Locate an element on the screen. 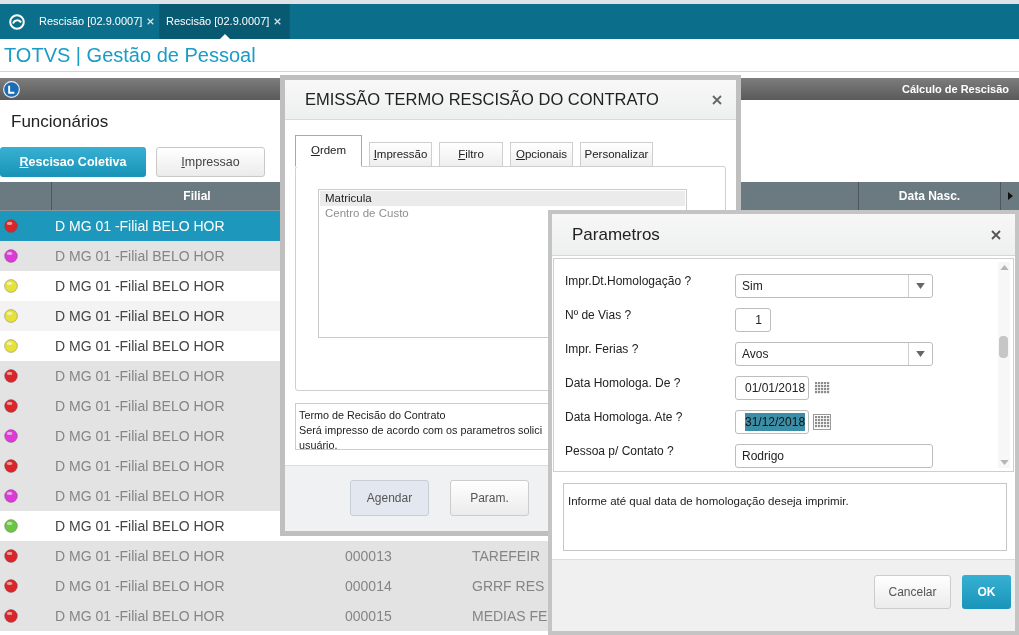 The height and width of the screenshot is (635, 1019). caret-right-icon is located at coordinates (1010, 196).